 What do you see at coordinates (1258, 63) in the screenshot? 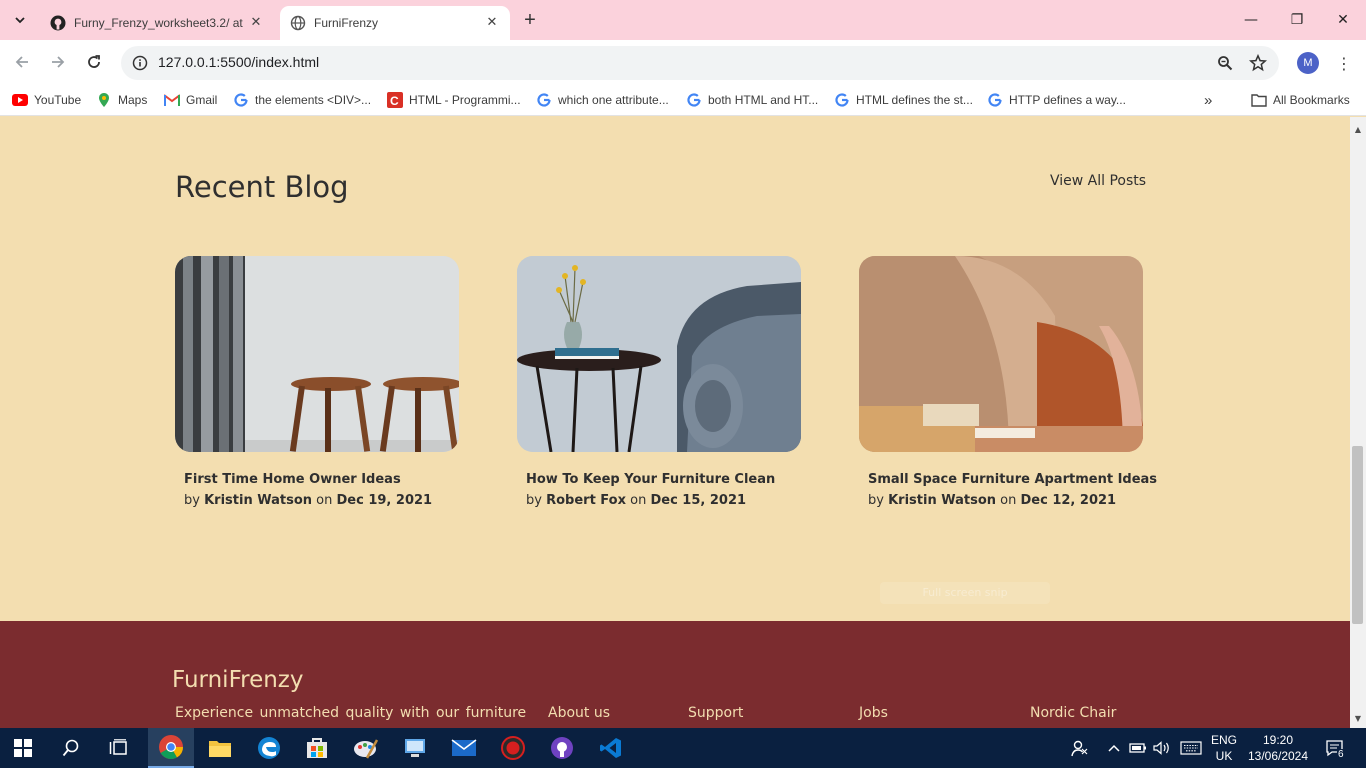
I see `bookmark-star-icon` at bounding box center [1258, 63].